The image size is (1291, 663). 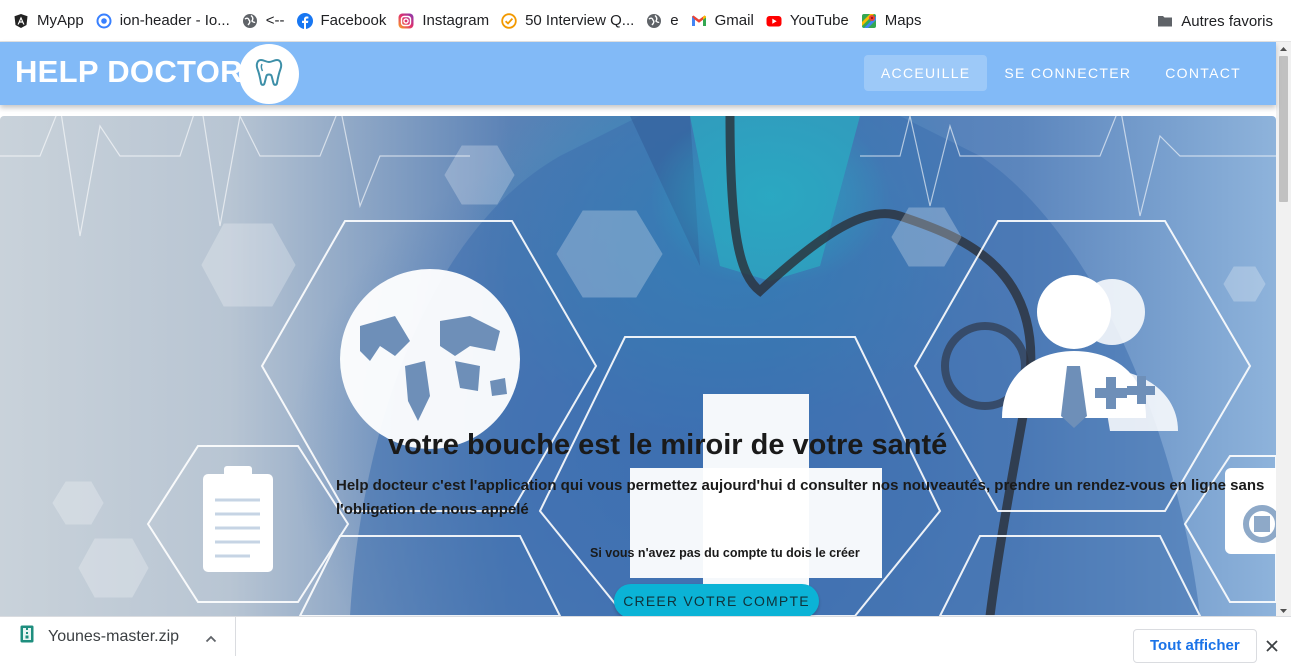 I want to click on logo, so click(x=269, y=74).